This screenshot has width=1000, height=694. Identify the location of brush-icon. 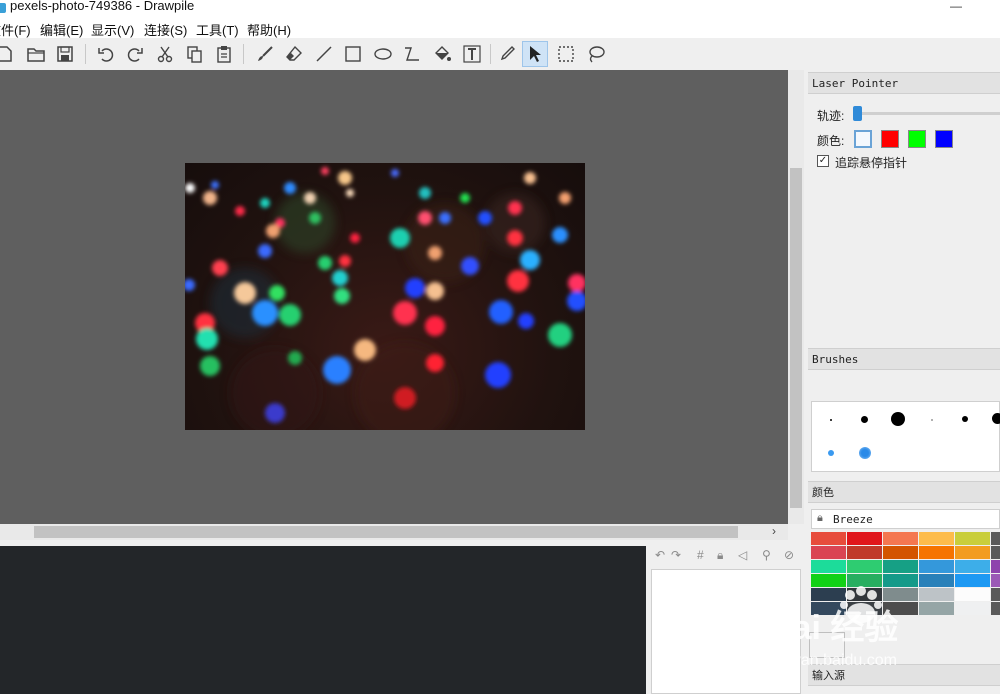
(265, 54).